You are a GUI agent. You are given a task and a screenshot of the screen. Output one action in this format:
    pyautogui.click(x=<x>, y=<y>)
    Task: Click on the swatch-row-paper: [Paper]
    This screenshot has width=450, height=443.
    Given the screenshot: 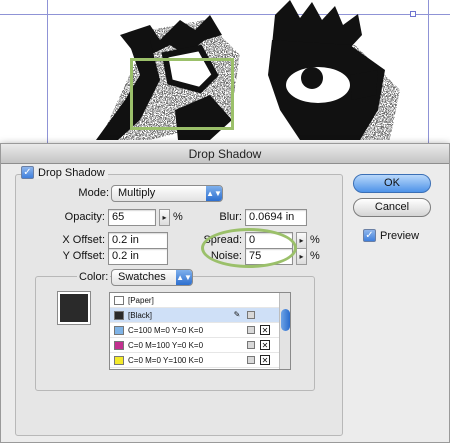 What is the action you would take?
    pyautogui.click(x=200, y=300)
    